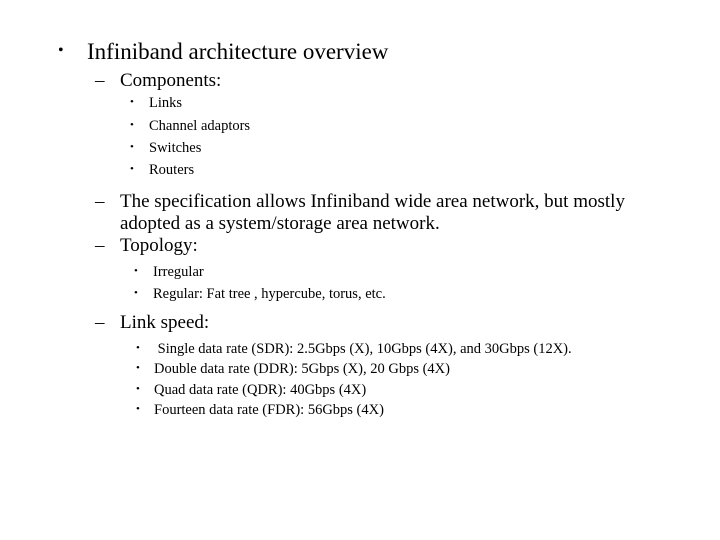  I want to click on list-item-component-switches: • Switches, so click(360, 148).